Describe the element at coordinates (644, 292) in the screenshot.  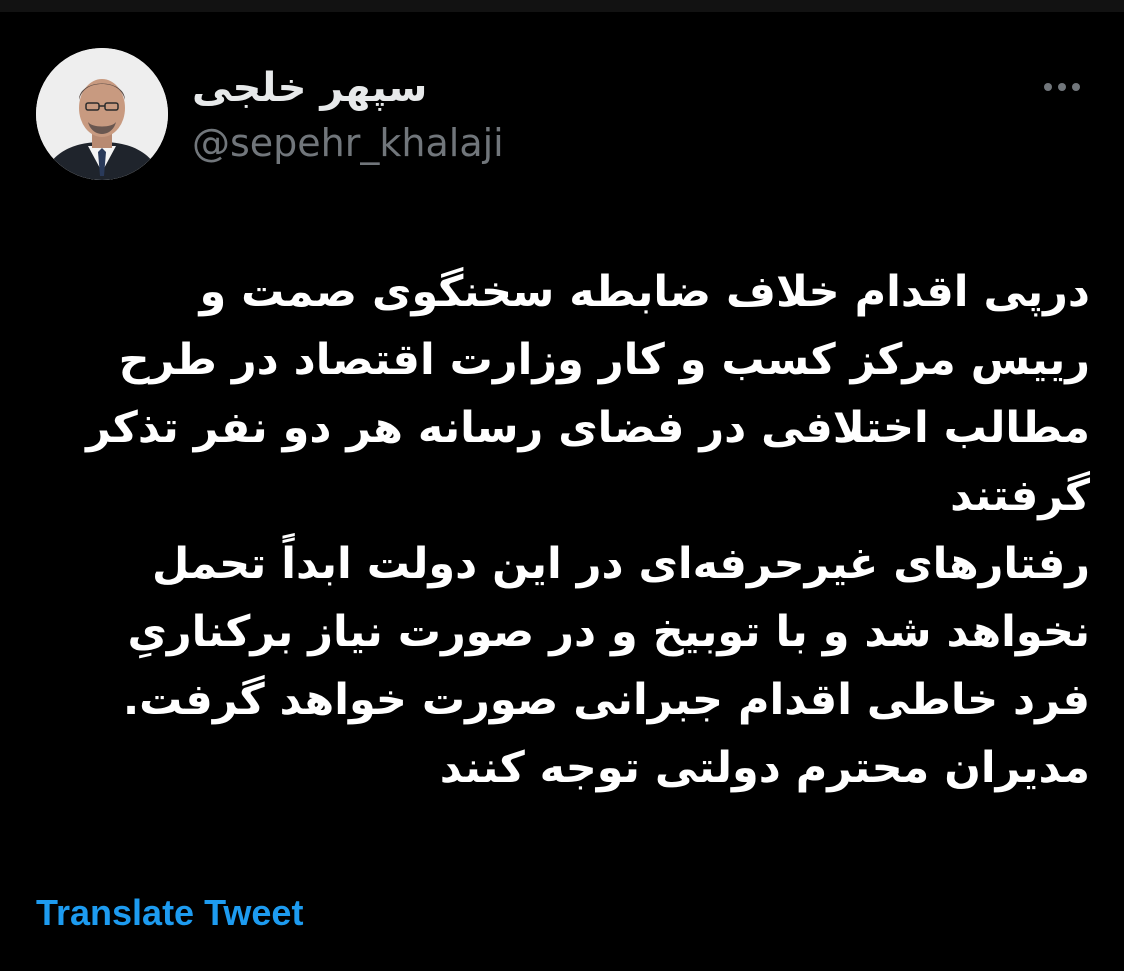
I see `tweet-line: درپی اقدام خلاف ضابطه سخنگوی صمت و` at that location.